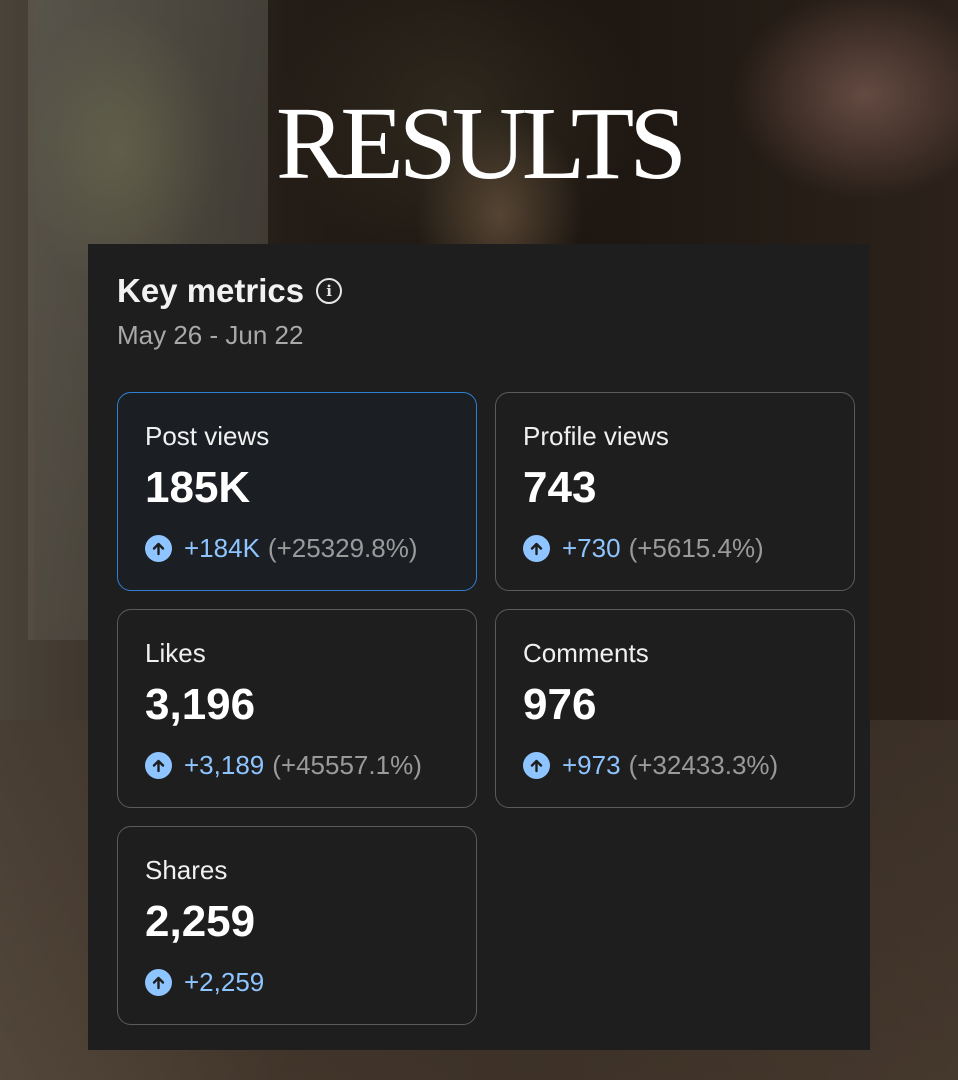 The width and height of the screenshot is (958, 1080). Describe the element at coordinates (591, 548) in the screenshot. I see `metric-delta-value: +730` at that location.